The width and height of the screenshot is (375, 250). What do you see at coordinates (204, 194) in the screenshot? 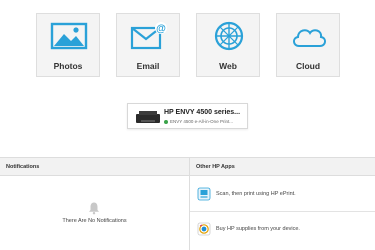
I see `scan-app-icon` at bounding box center [204, 194].